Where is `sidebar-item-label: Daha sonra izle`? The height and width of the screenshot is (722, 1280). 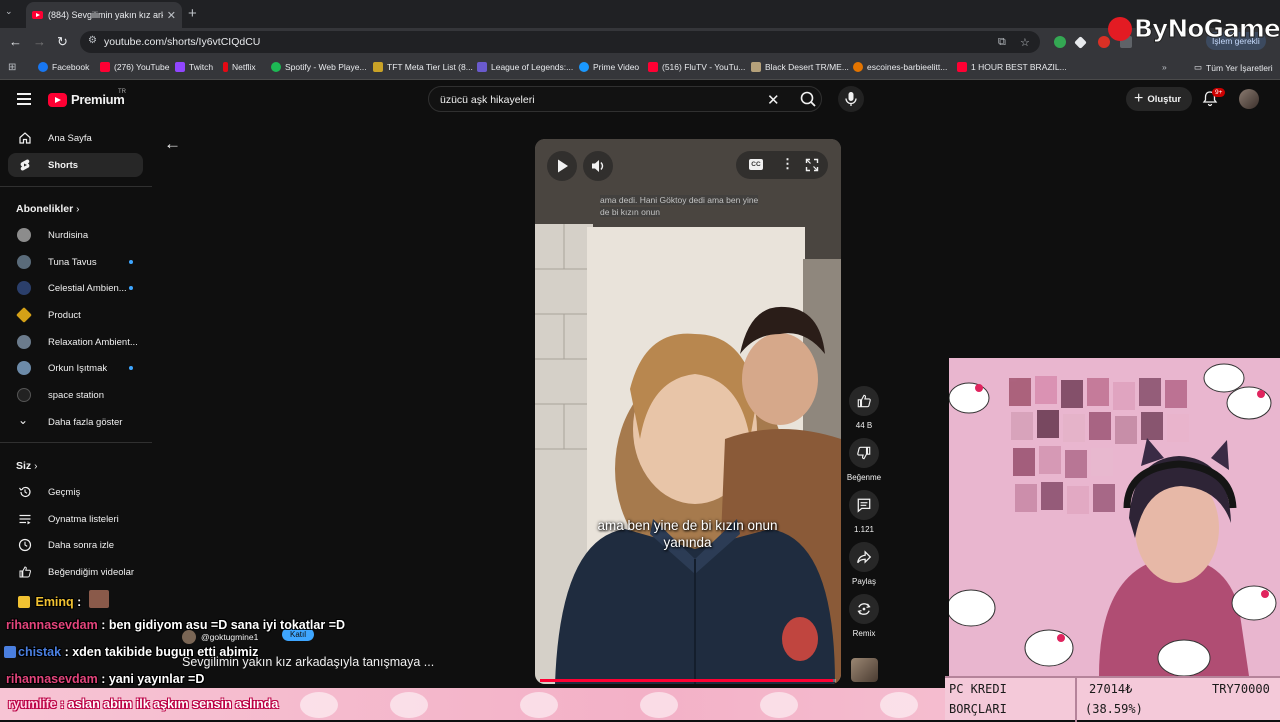 sidebar-item-label: Daha sonra izle is located at coordinates (81, 545).